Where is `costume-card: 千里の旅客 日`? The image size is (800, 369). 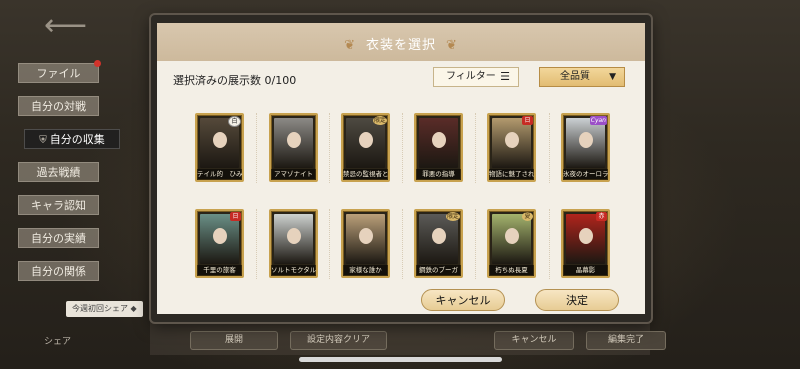 costume-card: 千里の旅客 日 is located at coordinates (219, 243).